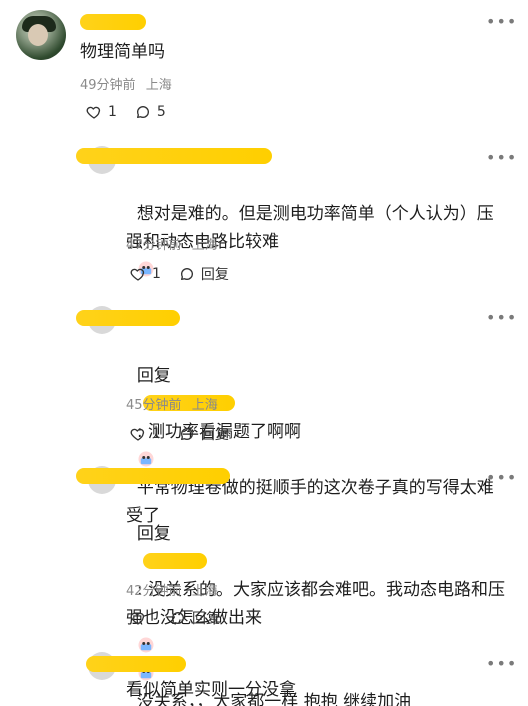 The height and width of the screenshot is (706, 528). Describe the element at coordinates (154, 245) in the screenshot. I see `comment-time: 47分钟前` at that location.